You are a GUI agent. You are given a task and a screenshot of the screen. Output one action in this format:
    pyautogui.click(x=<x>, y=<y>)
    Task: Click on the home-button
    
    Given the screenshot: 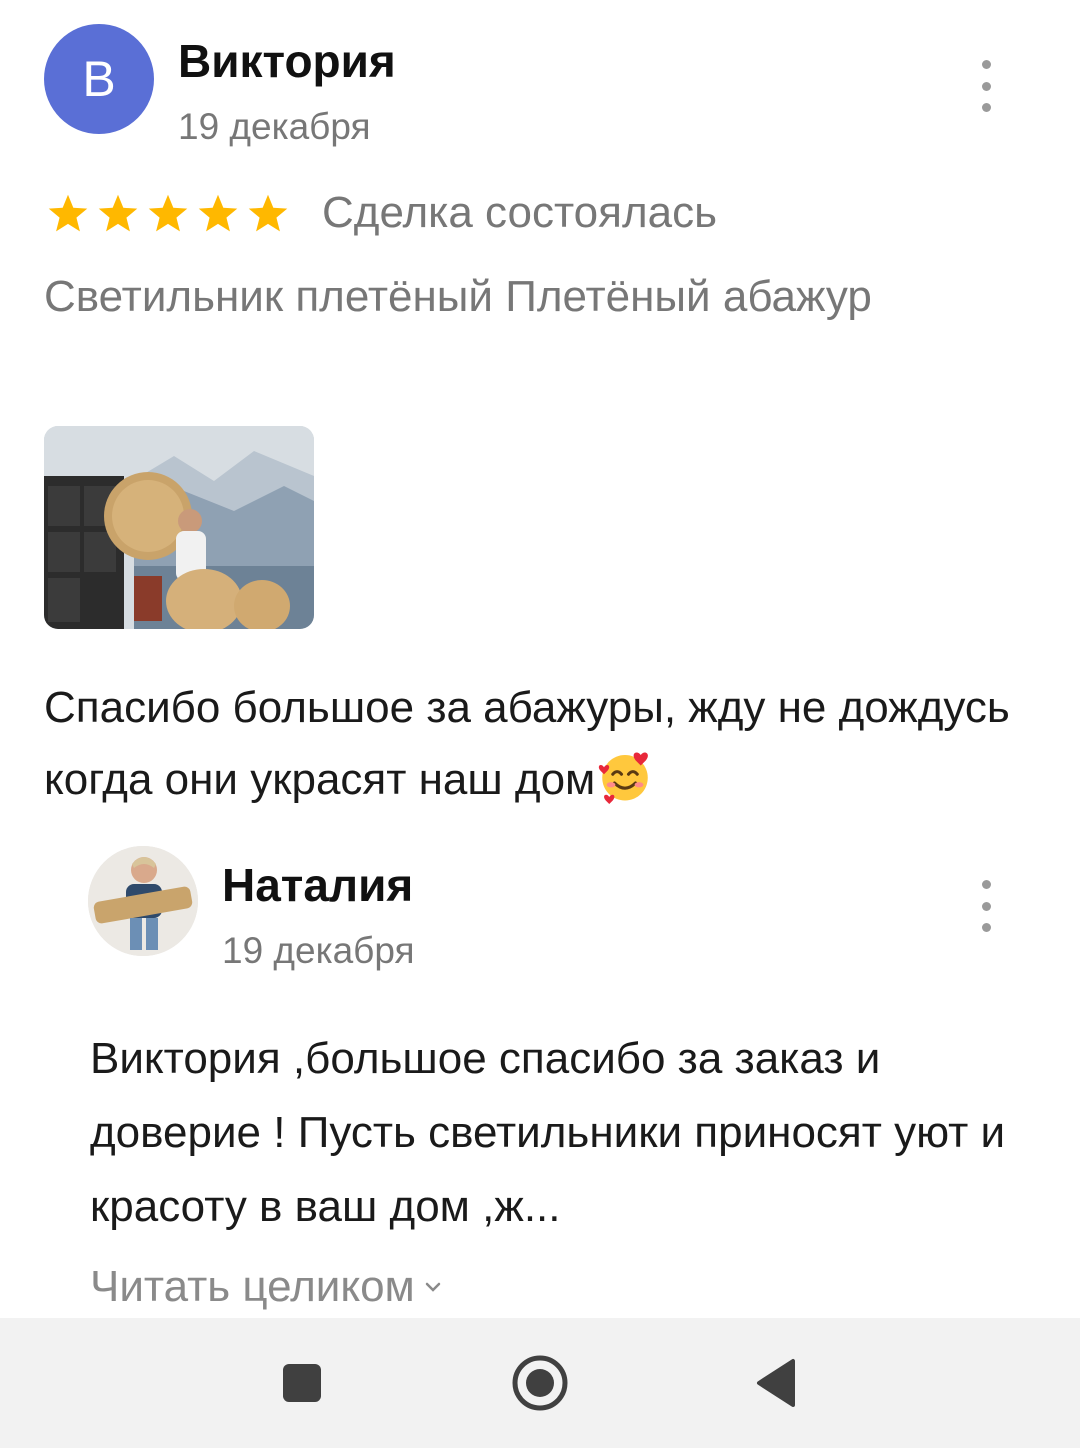 What is the action you would take?
    pyautogui.click(x=540, y=1383)
    